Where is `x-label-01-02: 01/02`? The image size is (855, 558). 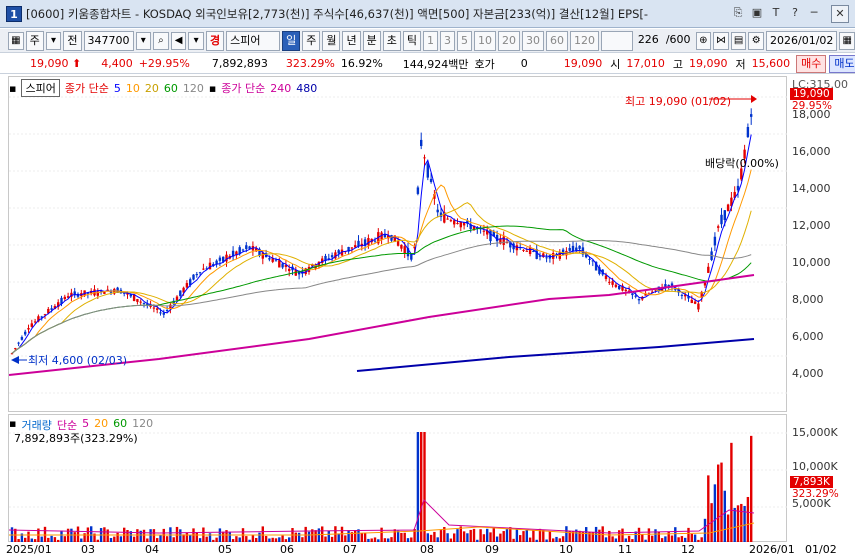 x-label-01-02: 01/02 is located at coordinates (821, 549).